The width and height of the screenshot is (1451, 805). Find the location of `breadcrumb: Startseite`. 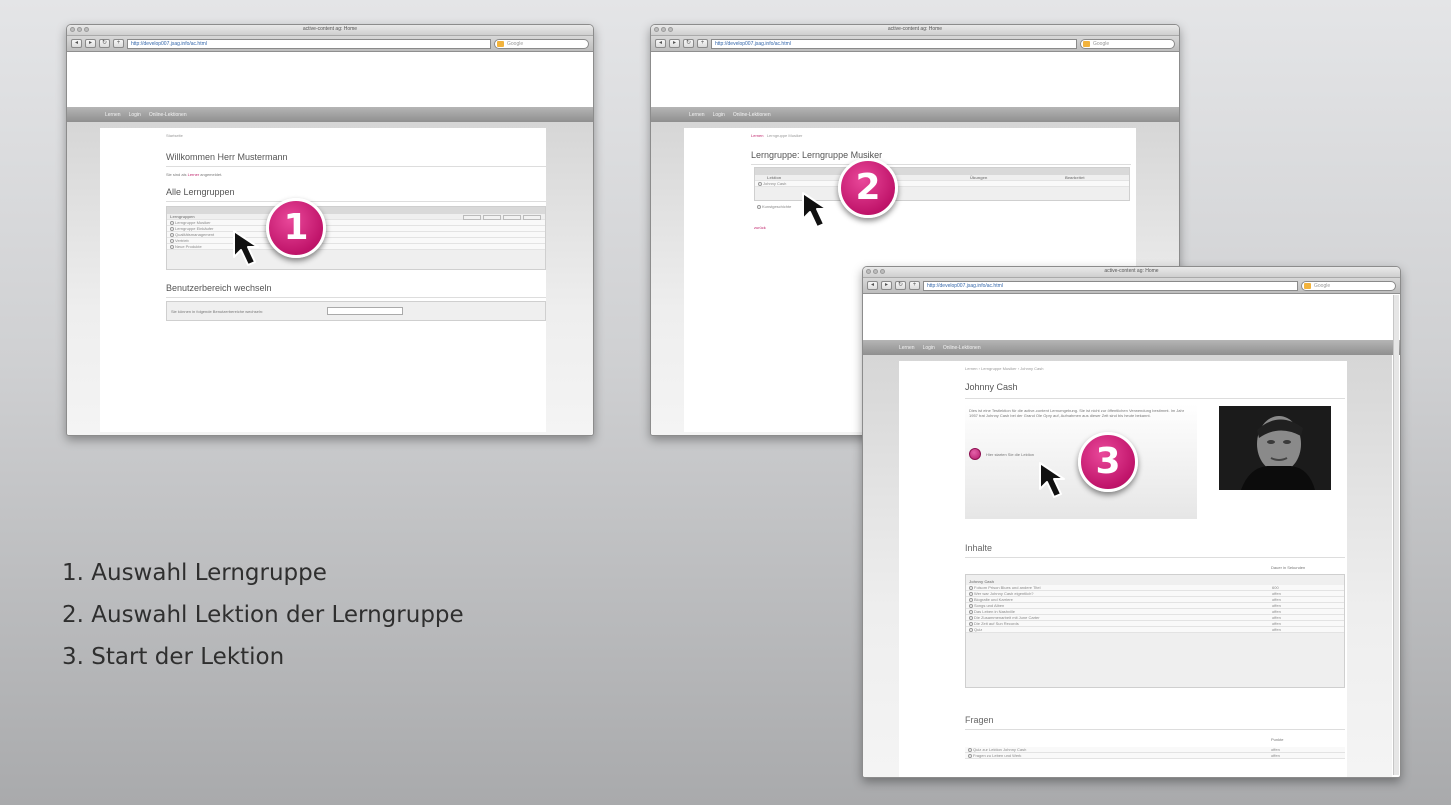

breadcrumb: Startseite is located at coordinates (174, 135).